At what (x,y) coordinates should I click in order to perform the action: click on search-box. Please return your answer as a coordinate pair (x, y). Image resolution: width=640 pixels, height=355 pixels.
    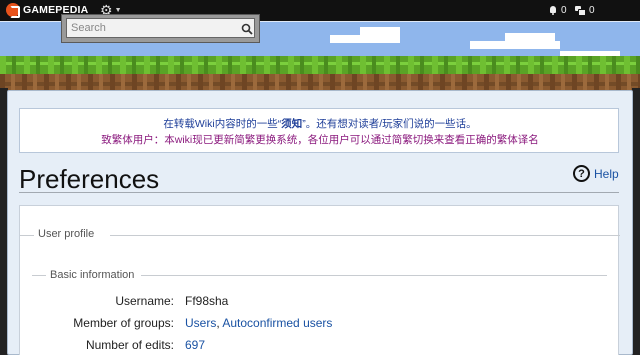
    Looking at the image, I should click on (160, 28).